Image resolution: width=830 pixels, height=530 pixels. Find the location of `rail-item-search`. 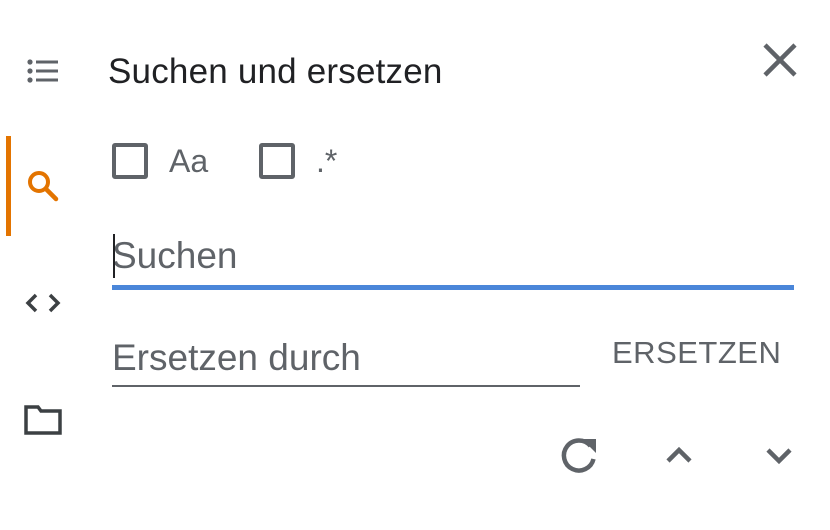

rail-item-search is located at coordinates (43, 185).